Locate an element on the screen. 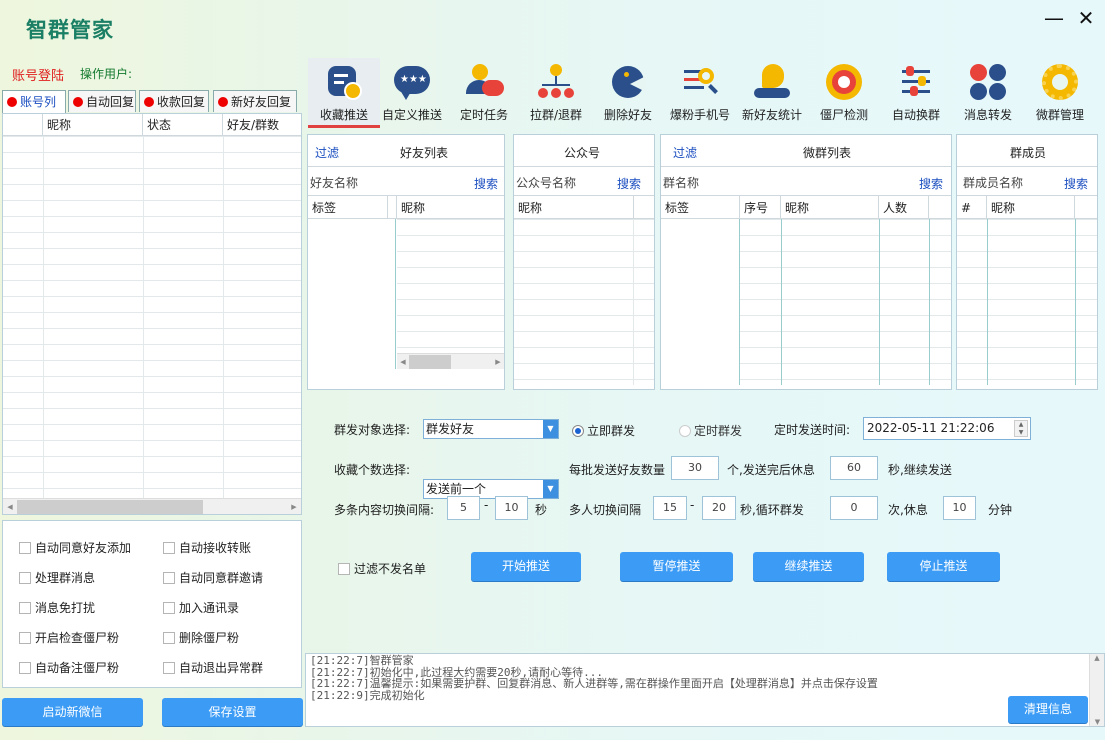 This screenshot has height=740, width=1105. start-wechat-button: 启动新微信 is located at coordinates (72, 712).